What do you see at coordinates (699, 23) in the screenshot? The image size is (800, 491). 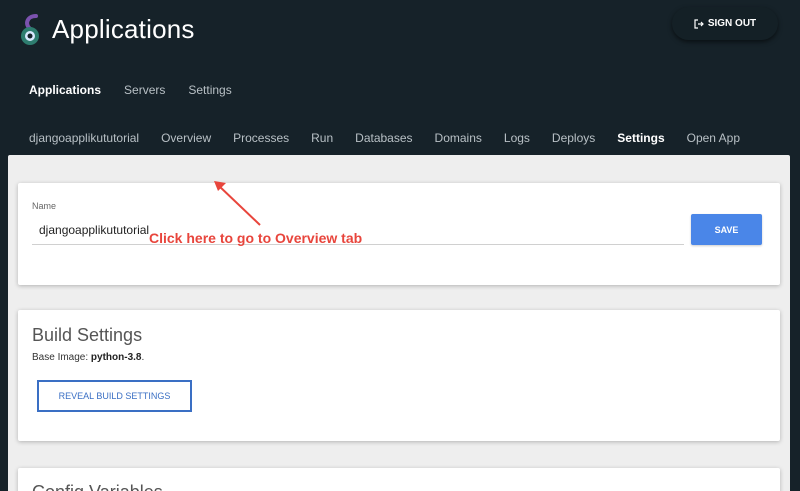 I see `logout-icon` at bounding box center [699, 23].